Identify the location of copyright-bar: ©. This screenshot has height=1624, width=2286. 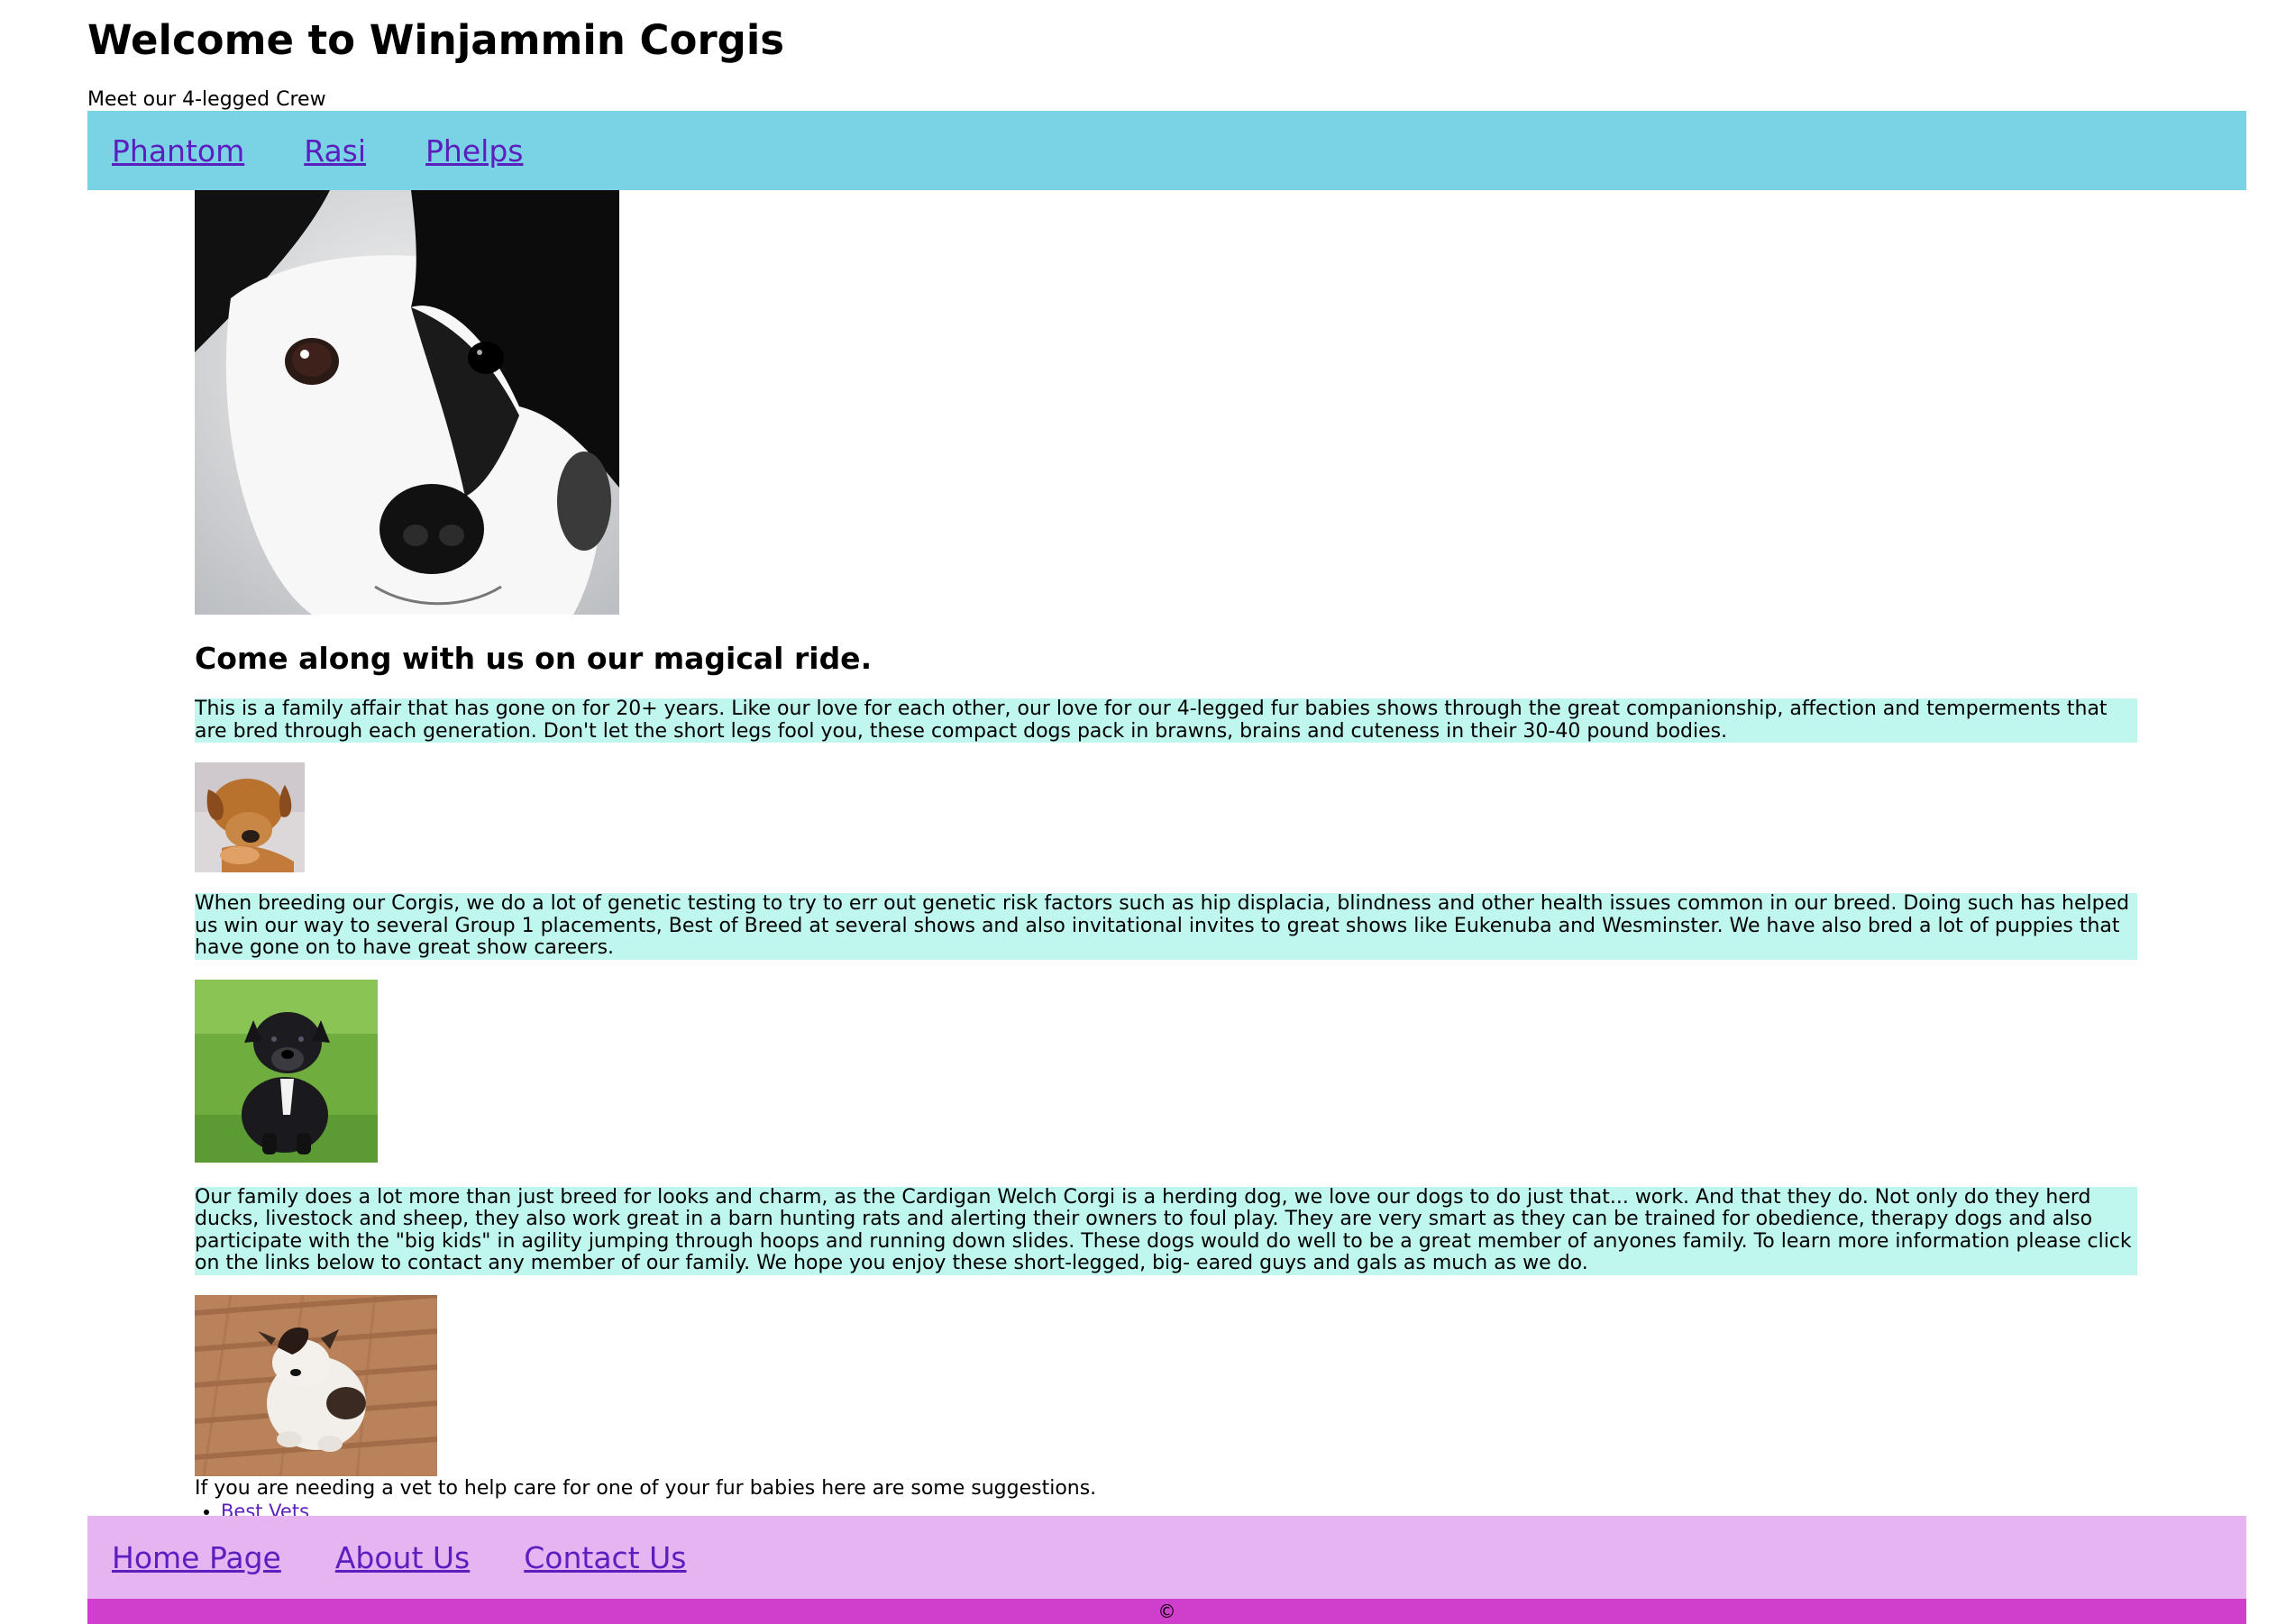
(1166, 1611).